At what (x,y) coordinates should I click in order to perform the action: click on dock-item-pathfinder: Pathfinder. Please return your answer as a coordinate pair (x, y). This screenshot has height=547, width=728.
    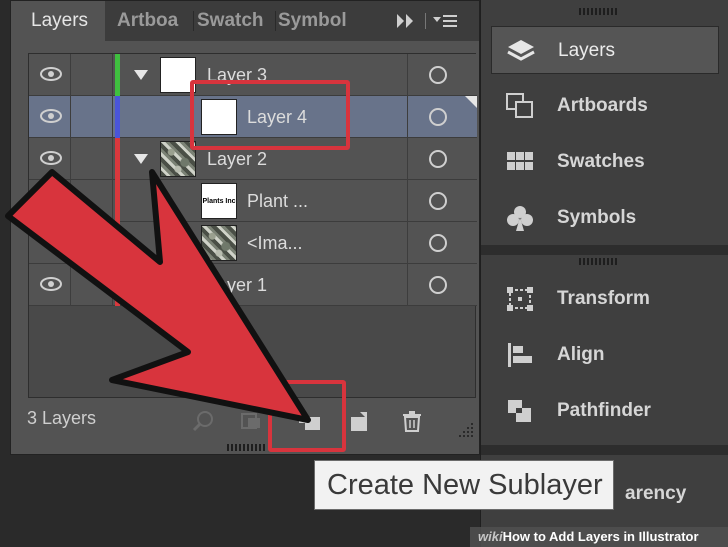
    Looking at the image, I should click on (605, 411).